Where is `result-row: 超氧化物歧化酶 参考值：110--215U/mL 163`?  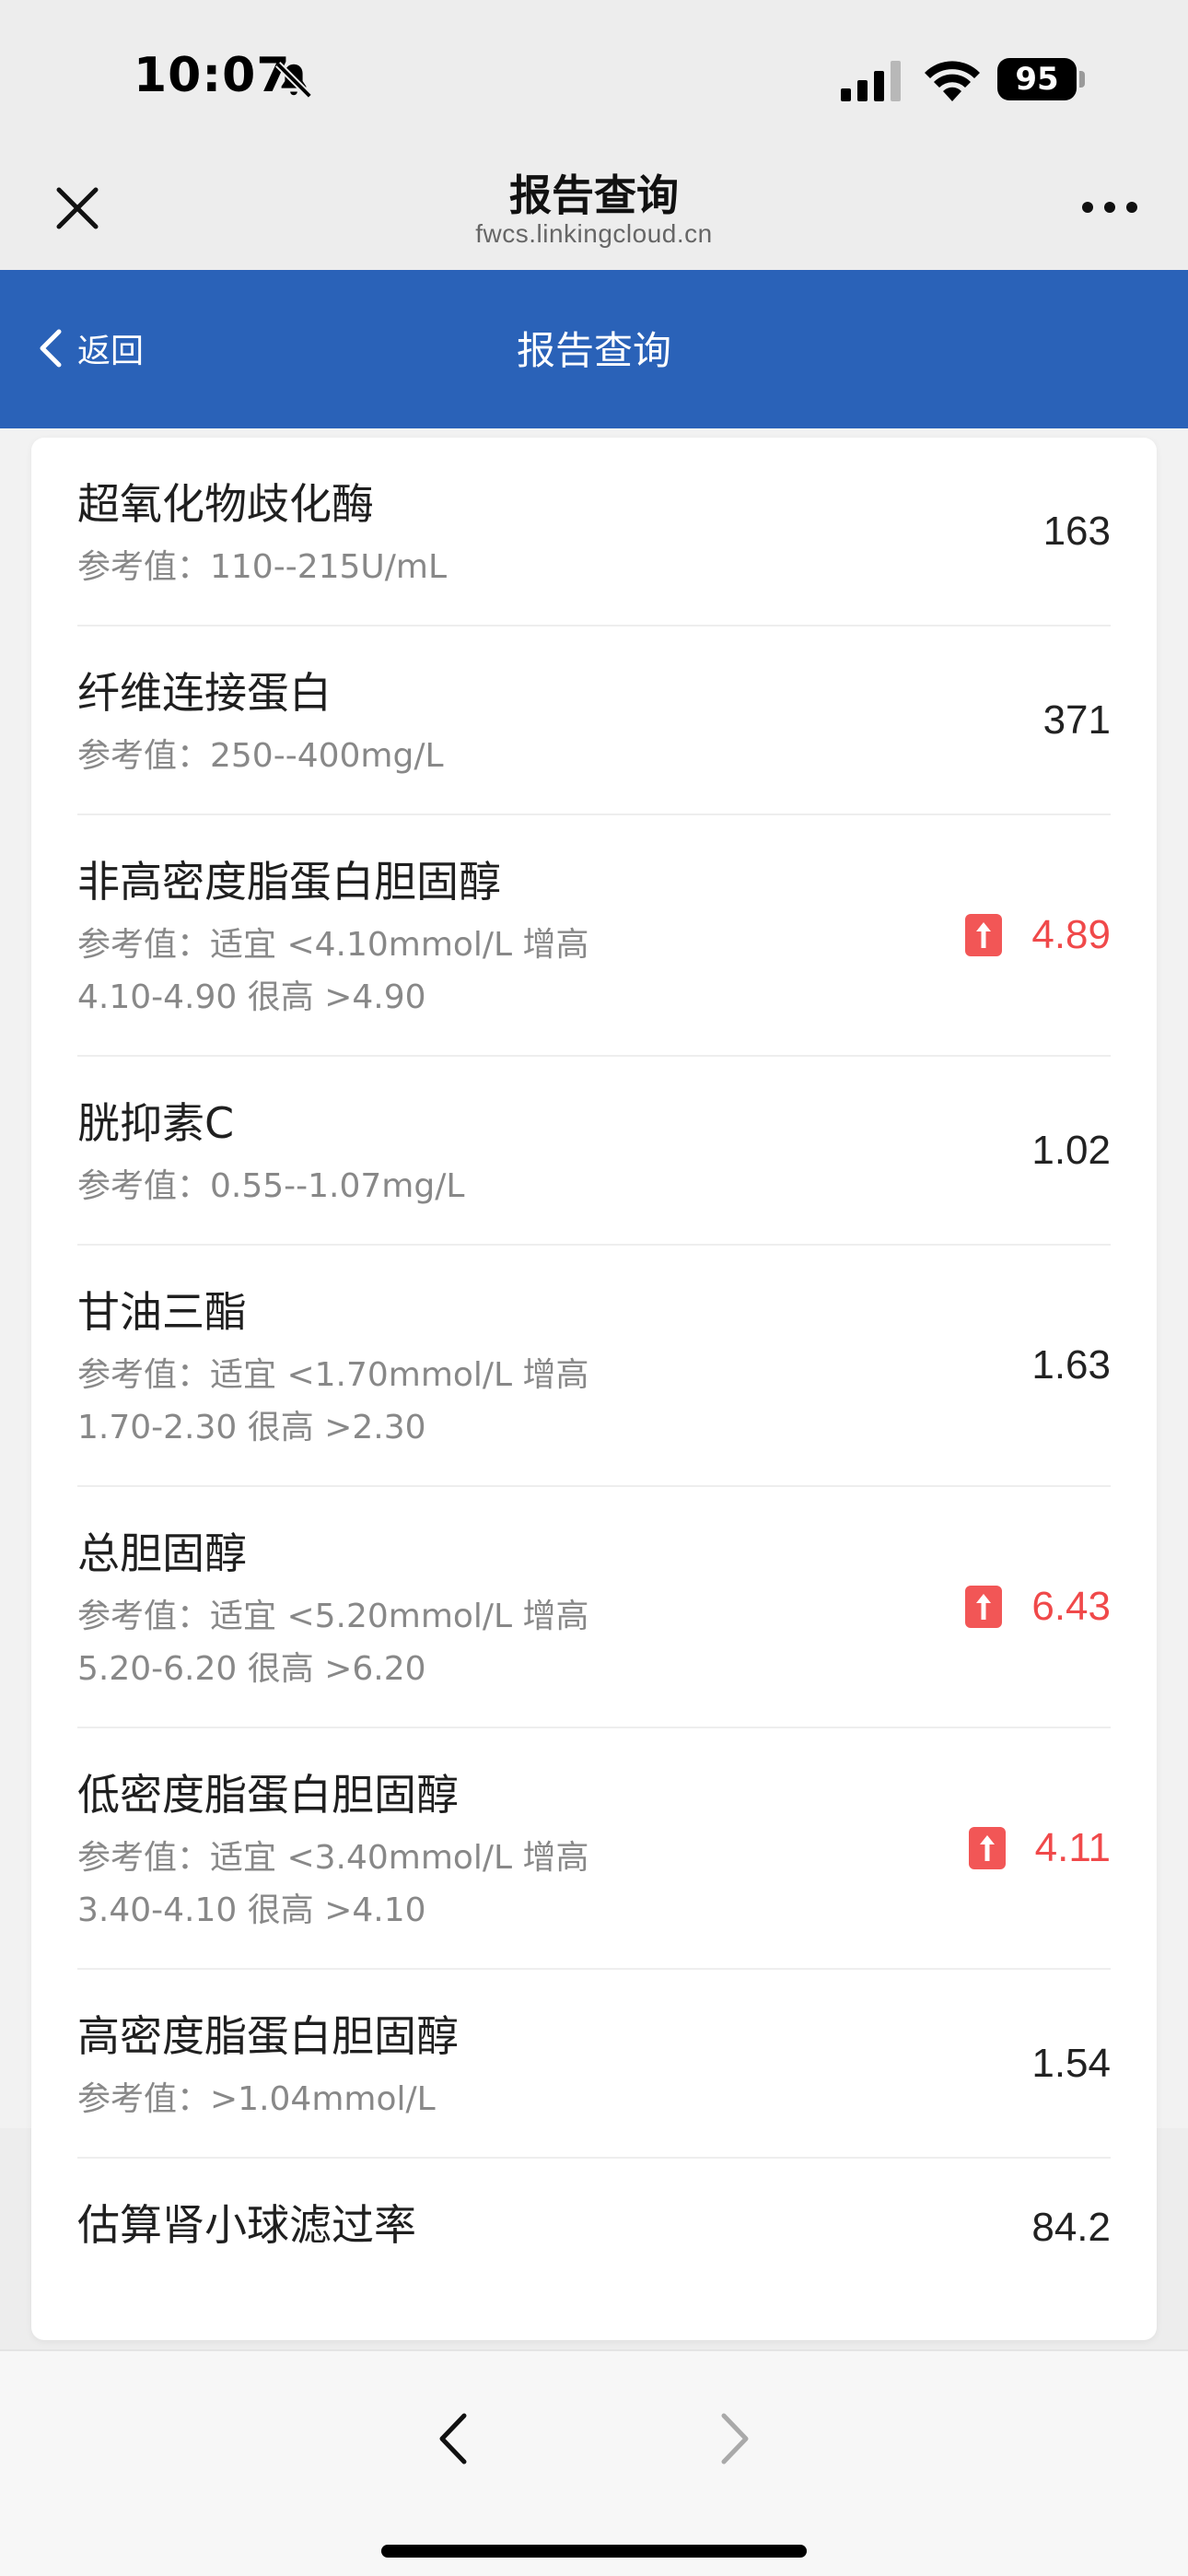 result-row: 超氧化物歧化酶 参考值：110--215U/mL 163 is located at coordinates (594, 532).